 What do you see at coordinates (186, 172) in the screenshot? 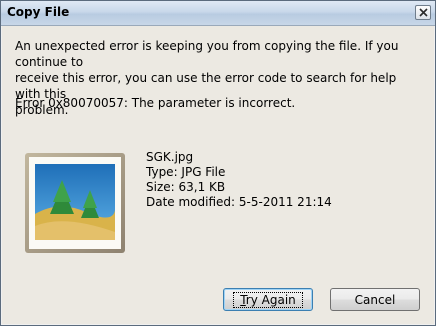
I see `file-type: Type: JPG File` at bounding box center [186, 172].